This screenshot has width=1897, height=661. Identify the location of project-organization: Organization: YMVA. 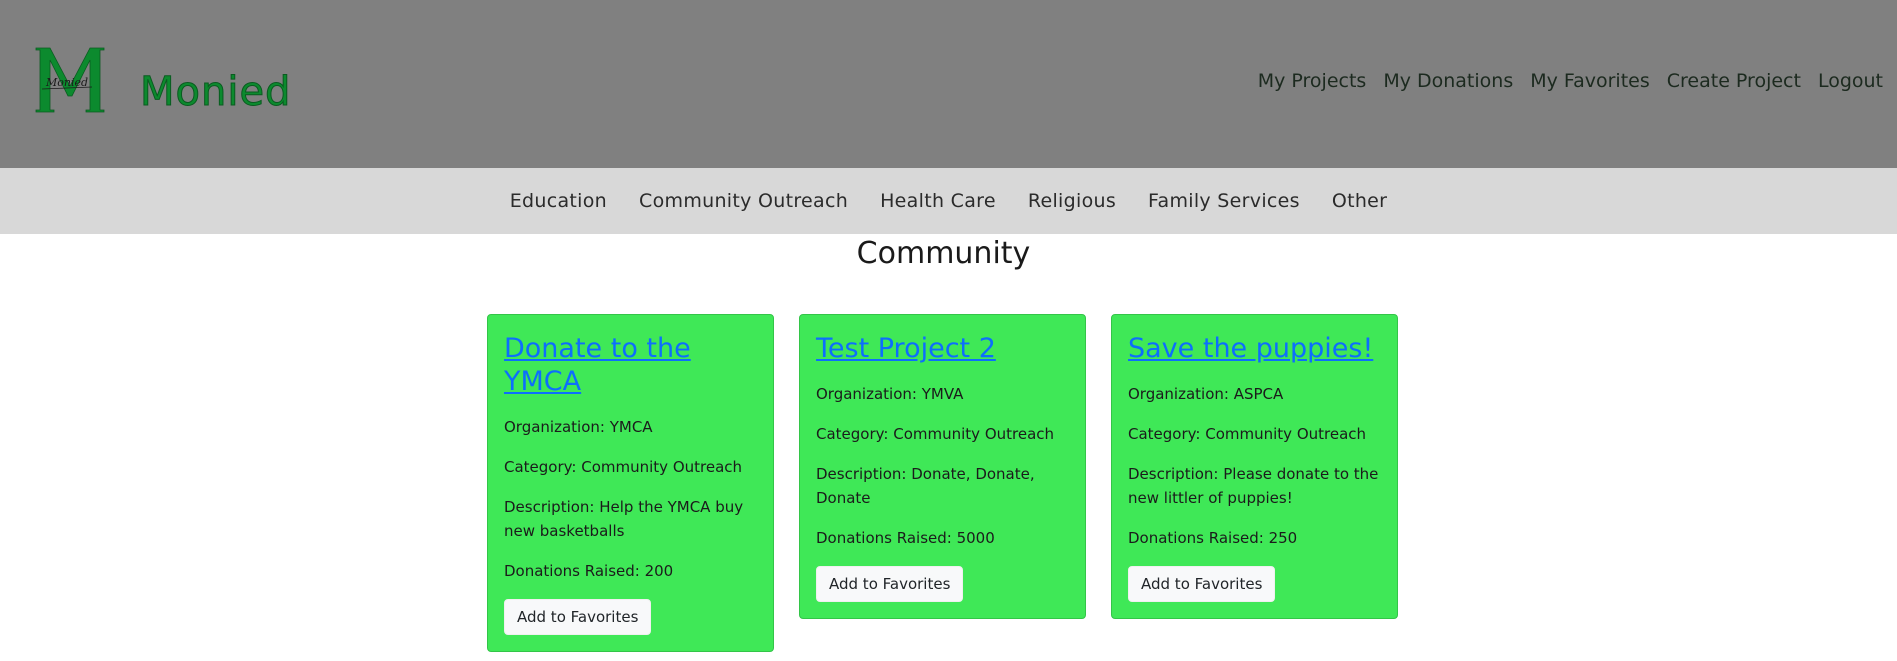
(890, 393).